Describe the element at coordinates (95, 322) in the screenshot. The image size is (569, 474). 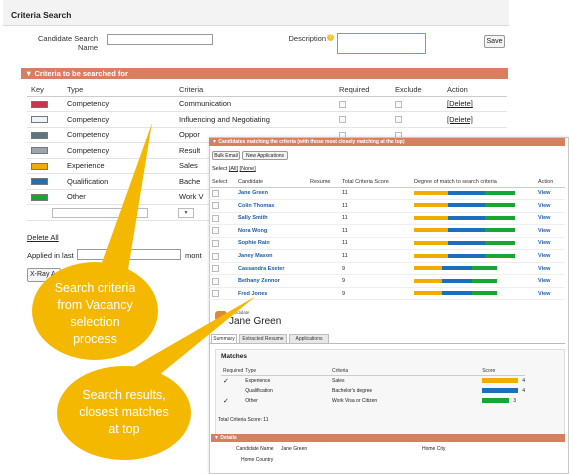
I see `callout-line: selection` at that location.